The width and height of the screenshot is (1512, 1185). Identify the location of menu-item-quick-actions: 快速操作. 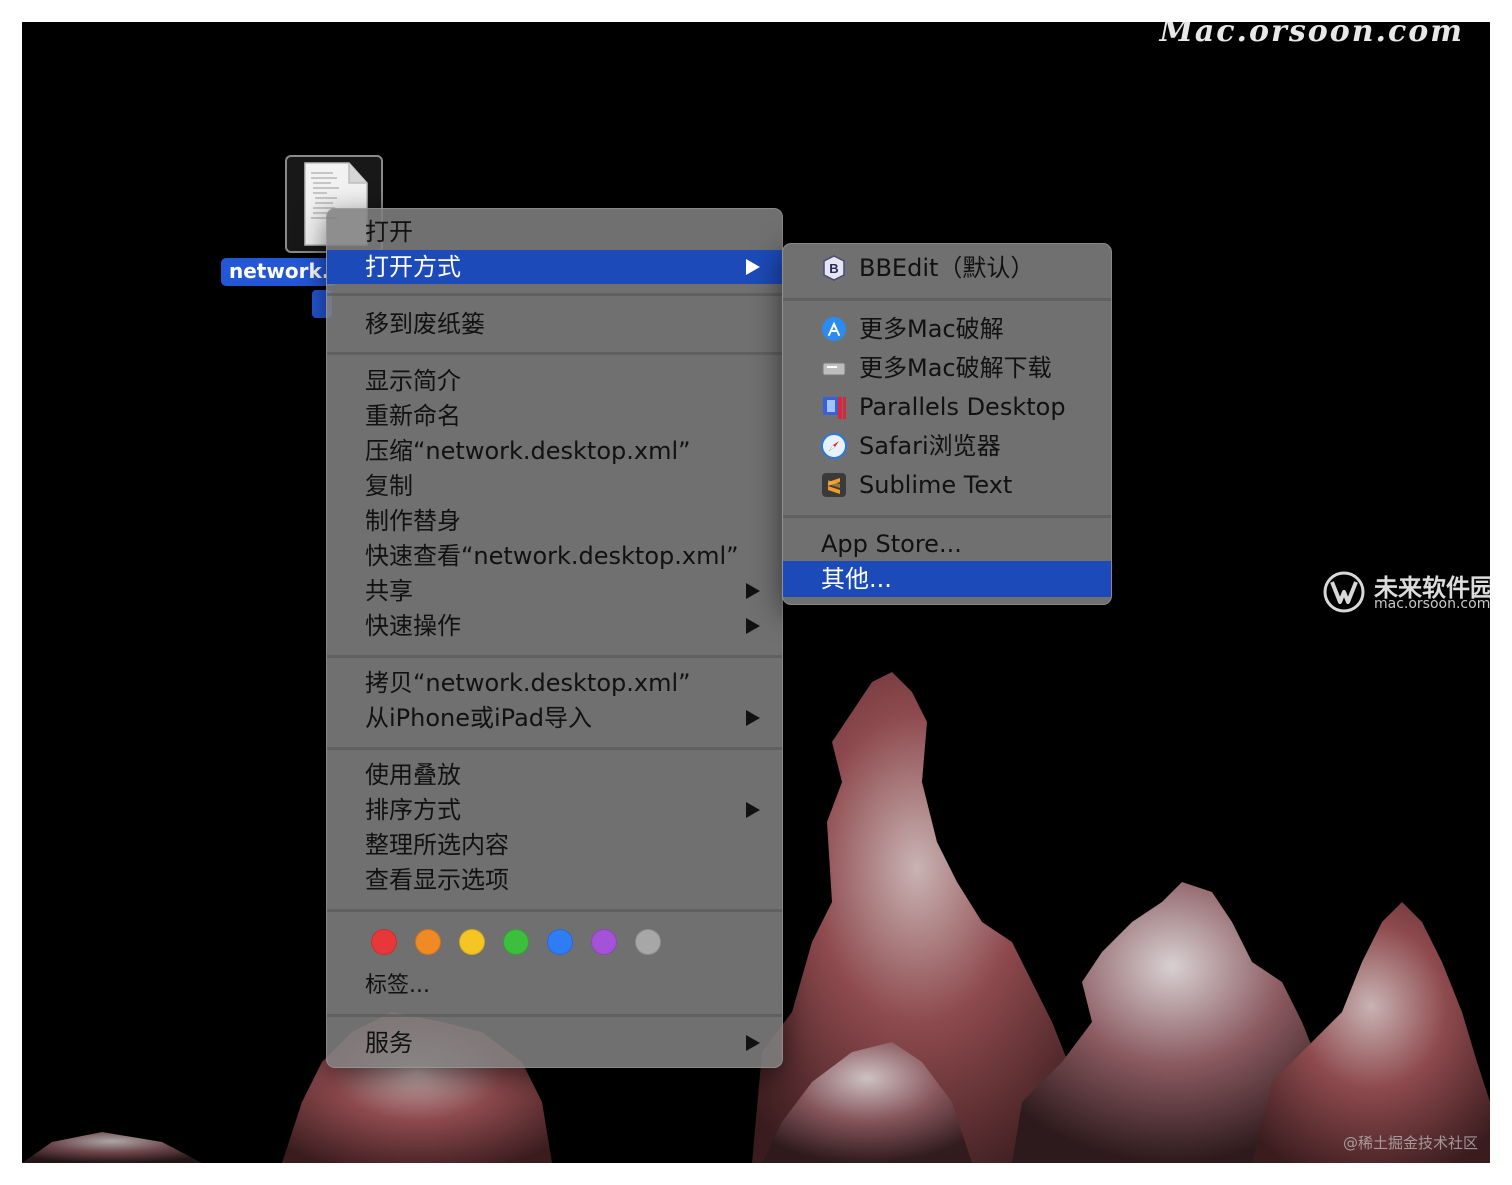
(554, 626).